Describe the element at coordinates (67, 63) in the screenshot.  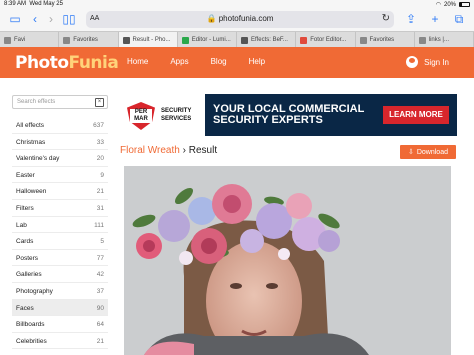
I see `photofunia-logo: PhotoFunia` at that location.